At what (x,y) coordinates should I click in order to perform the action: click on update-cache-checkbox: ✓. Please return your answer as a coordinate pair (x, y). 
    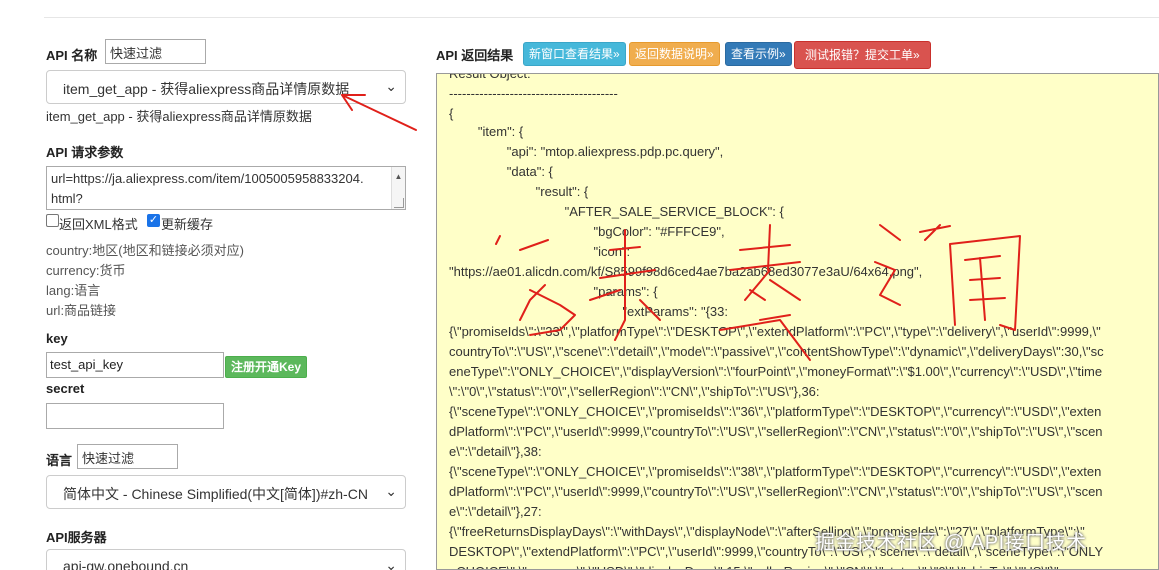
    Looking at the image, I should click on (153, 220).